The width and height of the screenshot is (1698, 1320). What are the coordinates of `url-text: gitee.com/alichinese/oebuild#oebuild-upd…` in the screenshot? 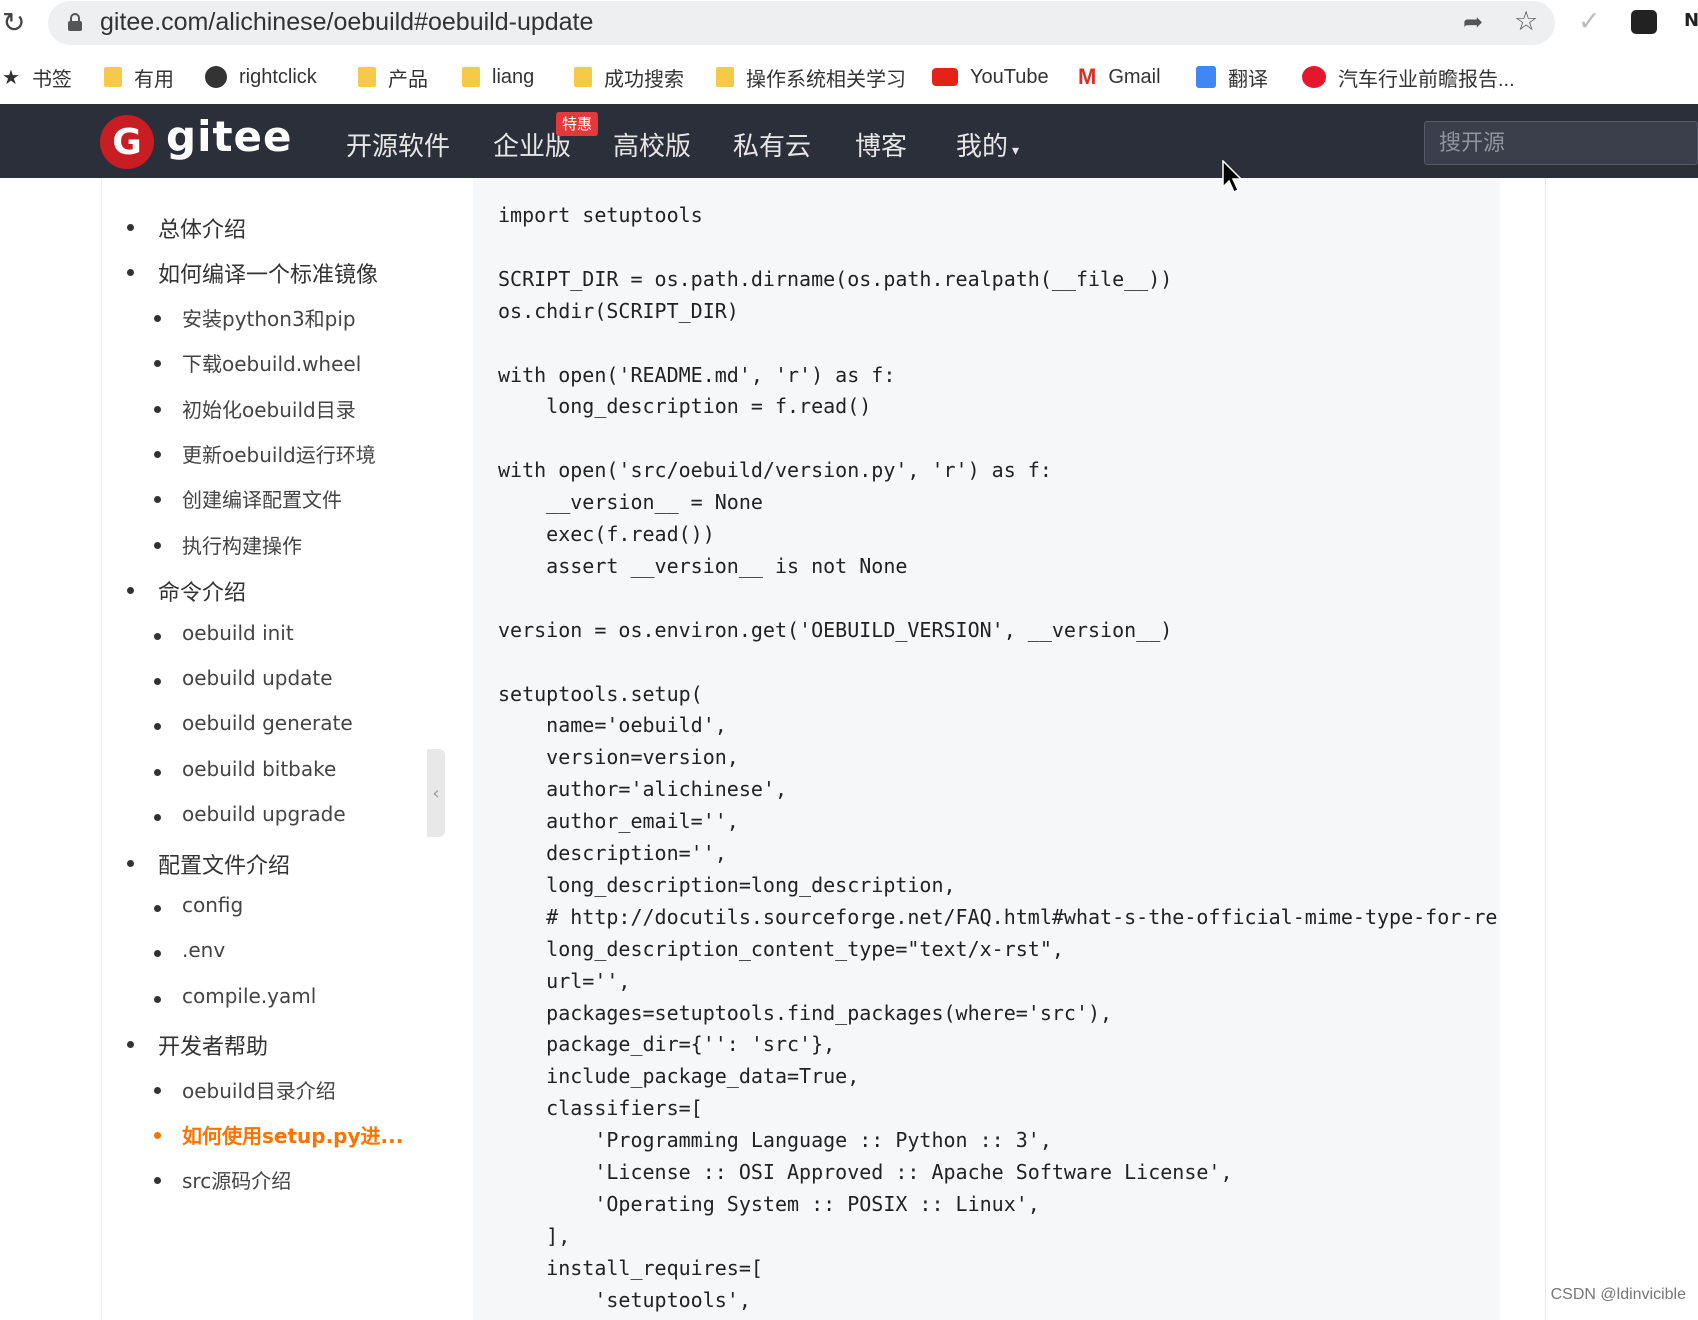 It's located at (346, 22).